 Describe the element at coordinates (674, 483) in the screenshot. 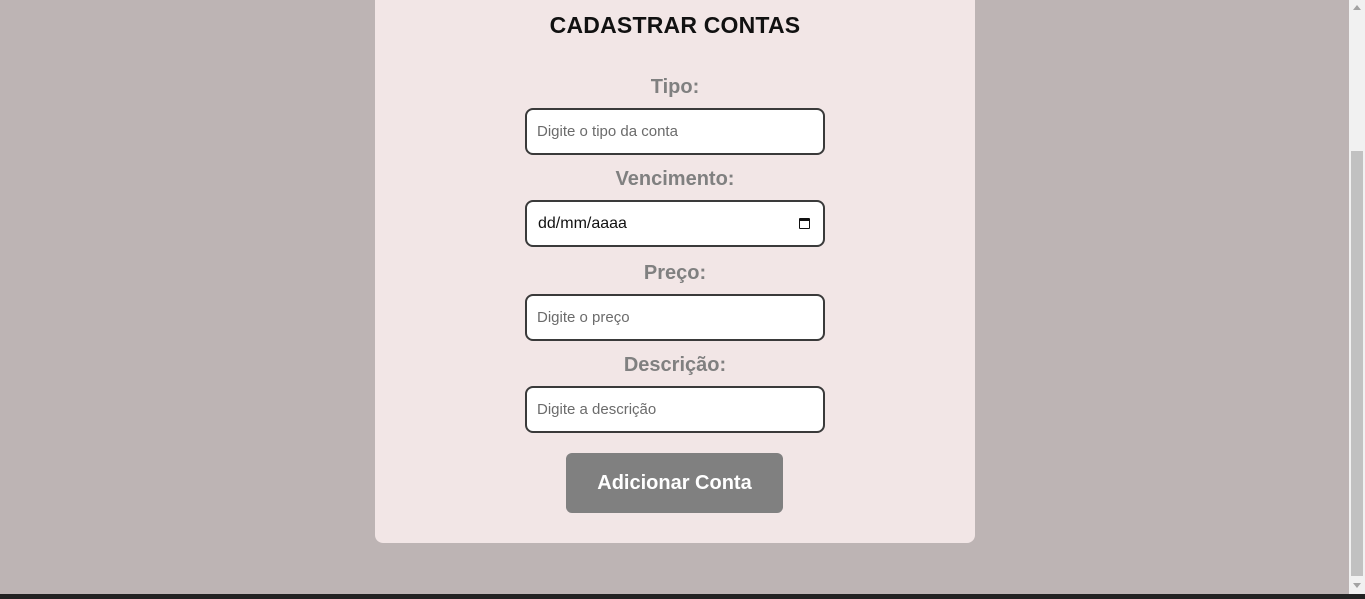

I see `add-account-button: Adicionar Conta` at that location.